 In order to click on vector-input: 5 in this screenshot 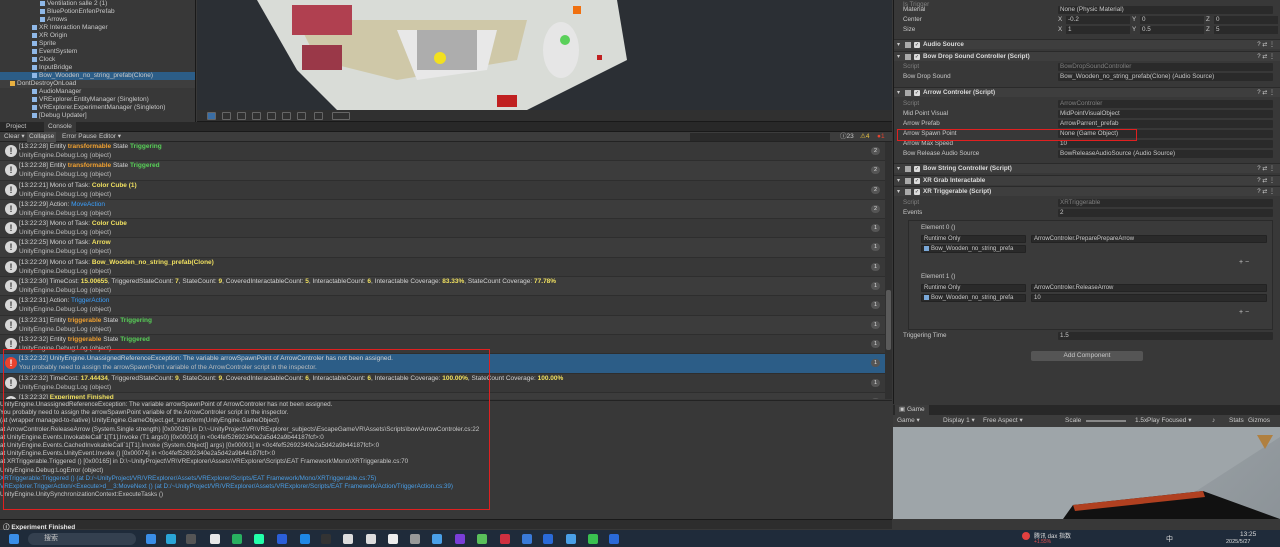, I will do `click(1246, 30)`.